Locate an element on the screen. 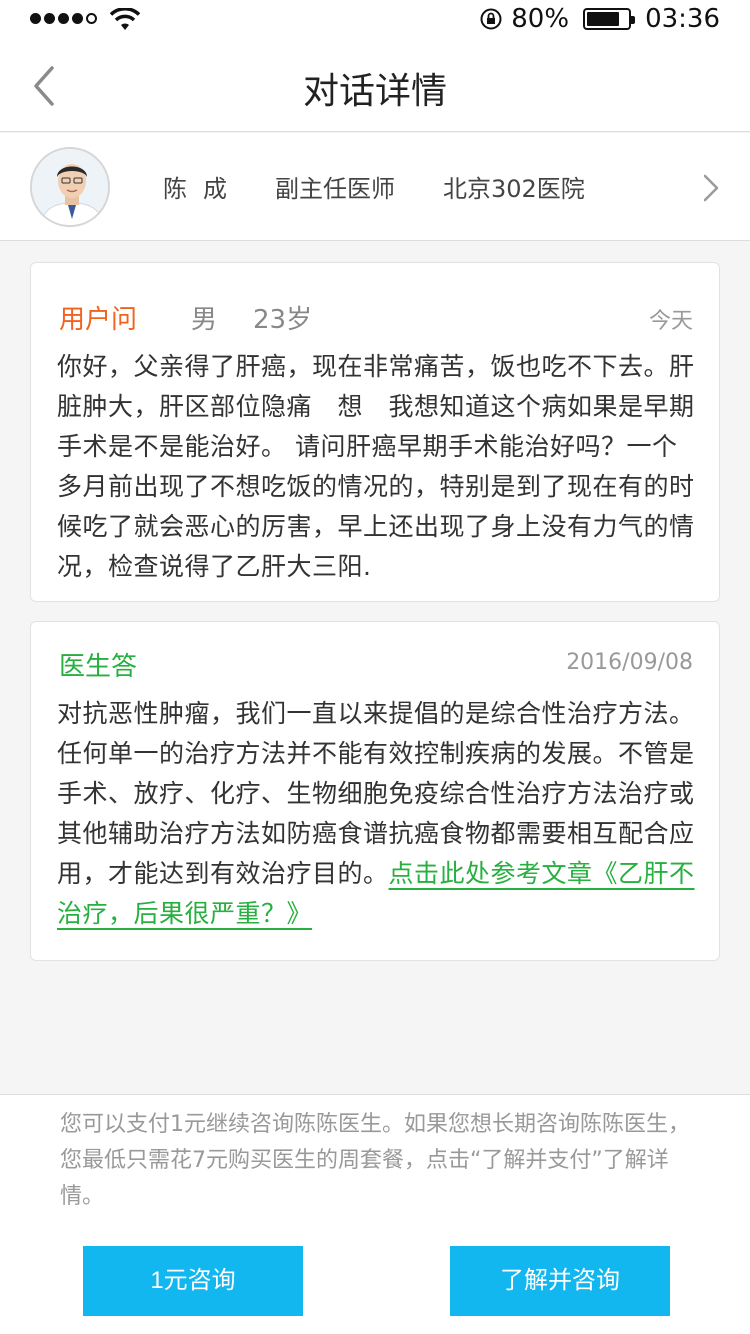 The image size is (750, 1334). learn-and-consult-button: 了解并咨询 is located at coordinates (560, 1281).